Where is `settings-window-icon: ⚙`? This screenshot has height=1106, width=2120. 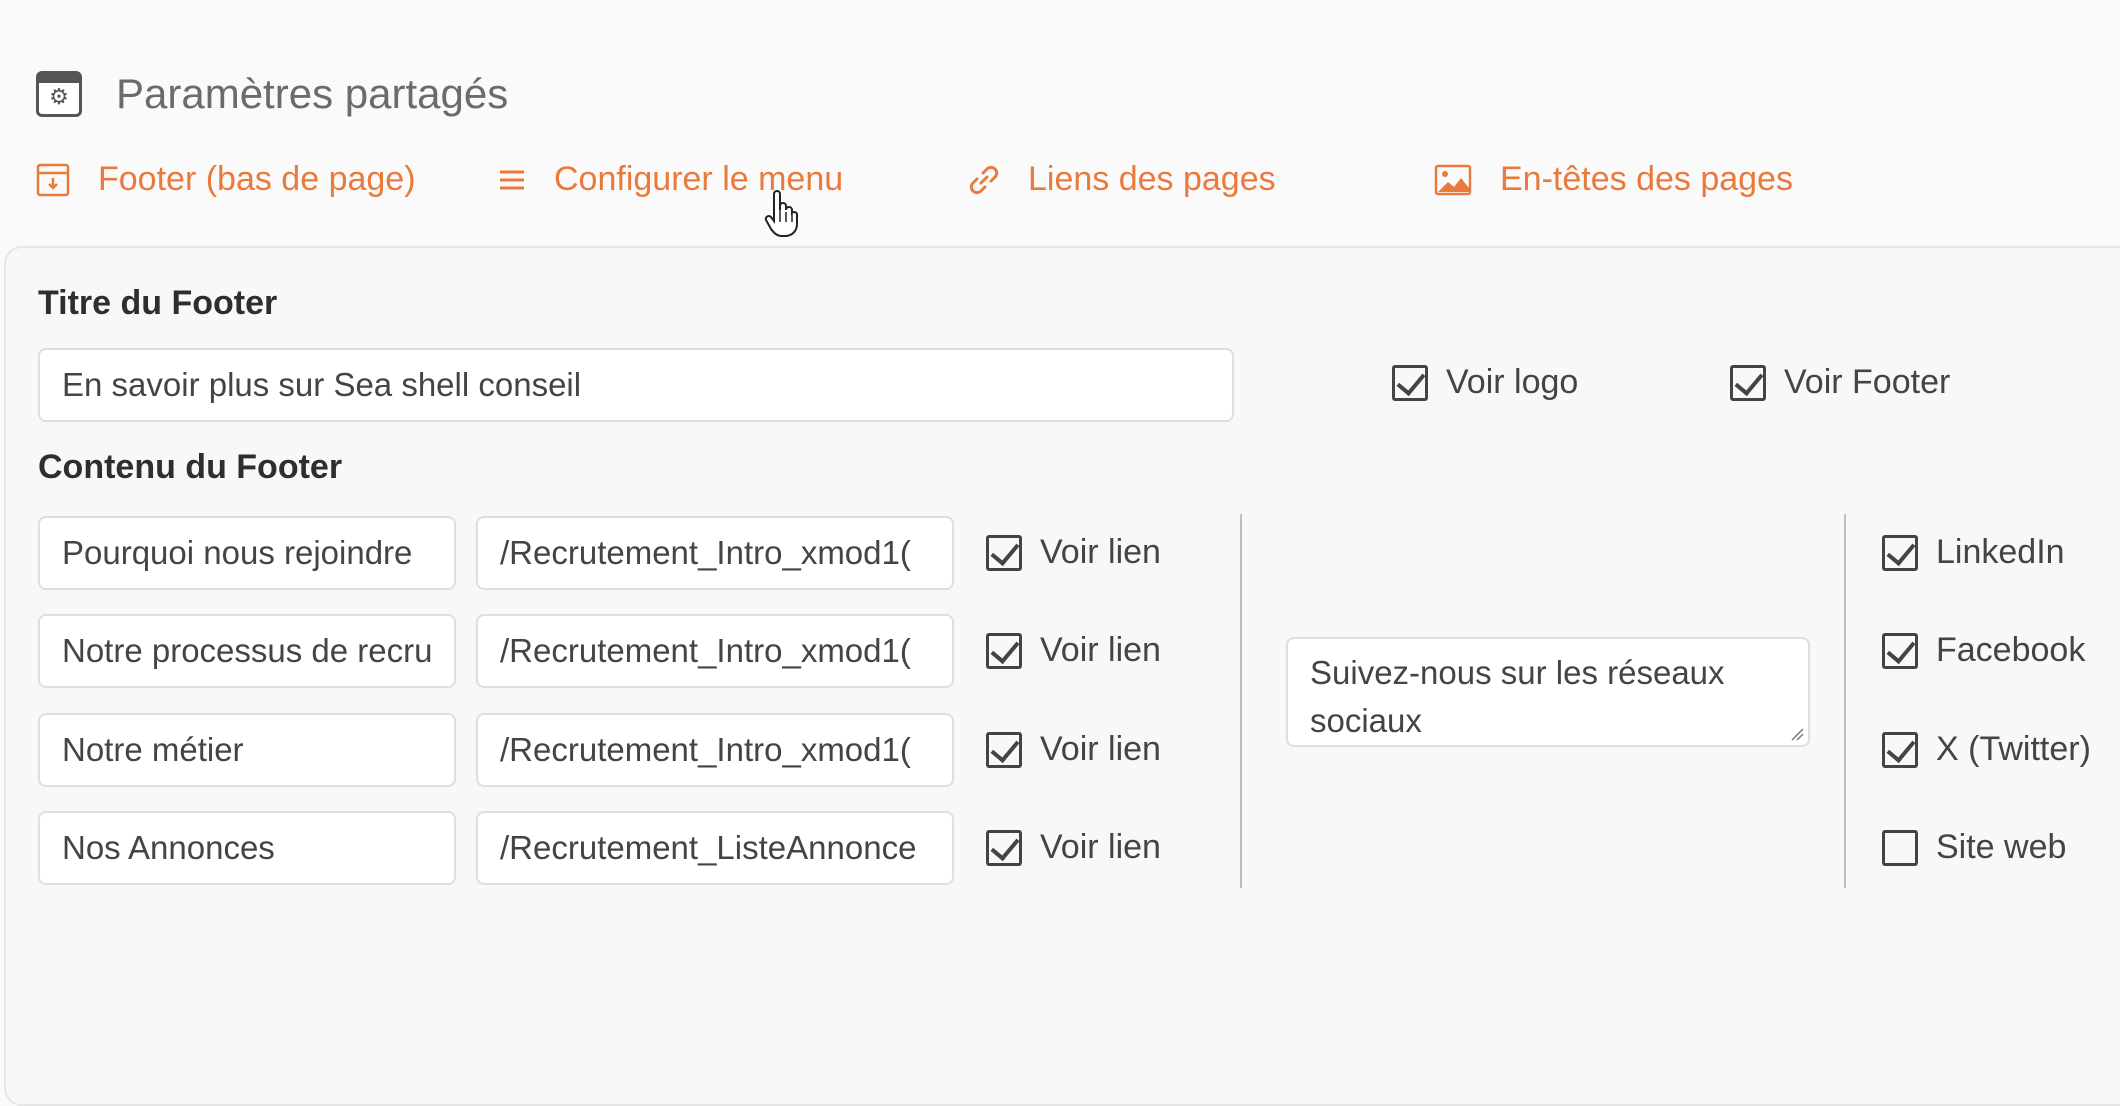 settings-window-icon: ⚙ is located at coordinates (59, 94).